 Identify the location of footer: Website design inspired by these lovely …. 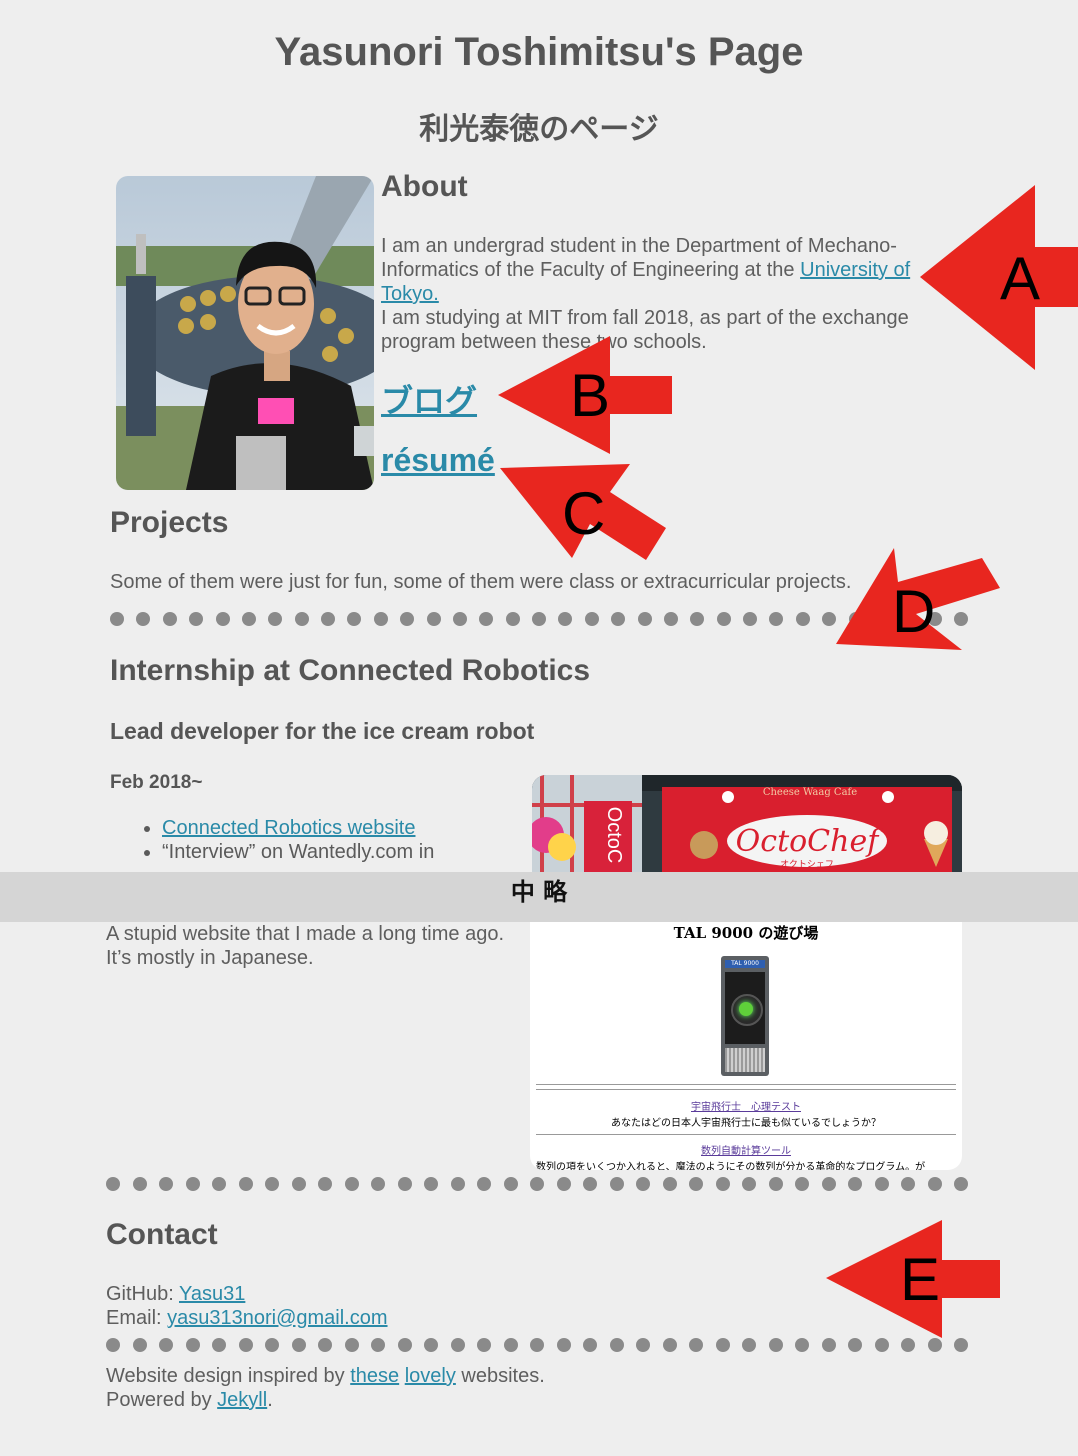
(456, 1388).